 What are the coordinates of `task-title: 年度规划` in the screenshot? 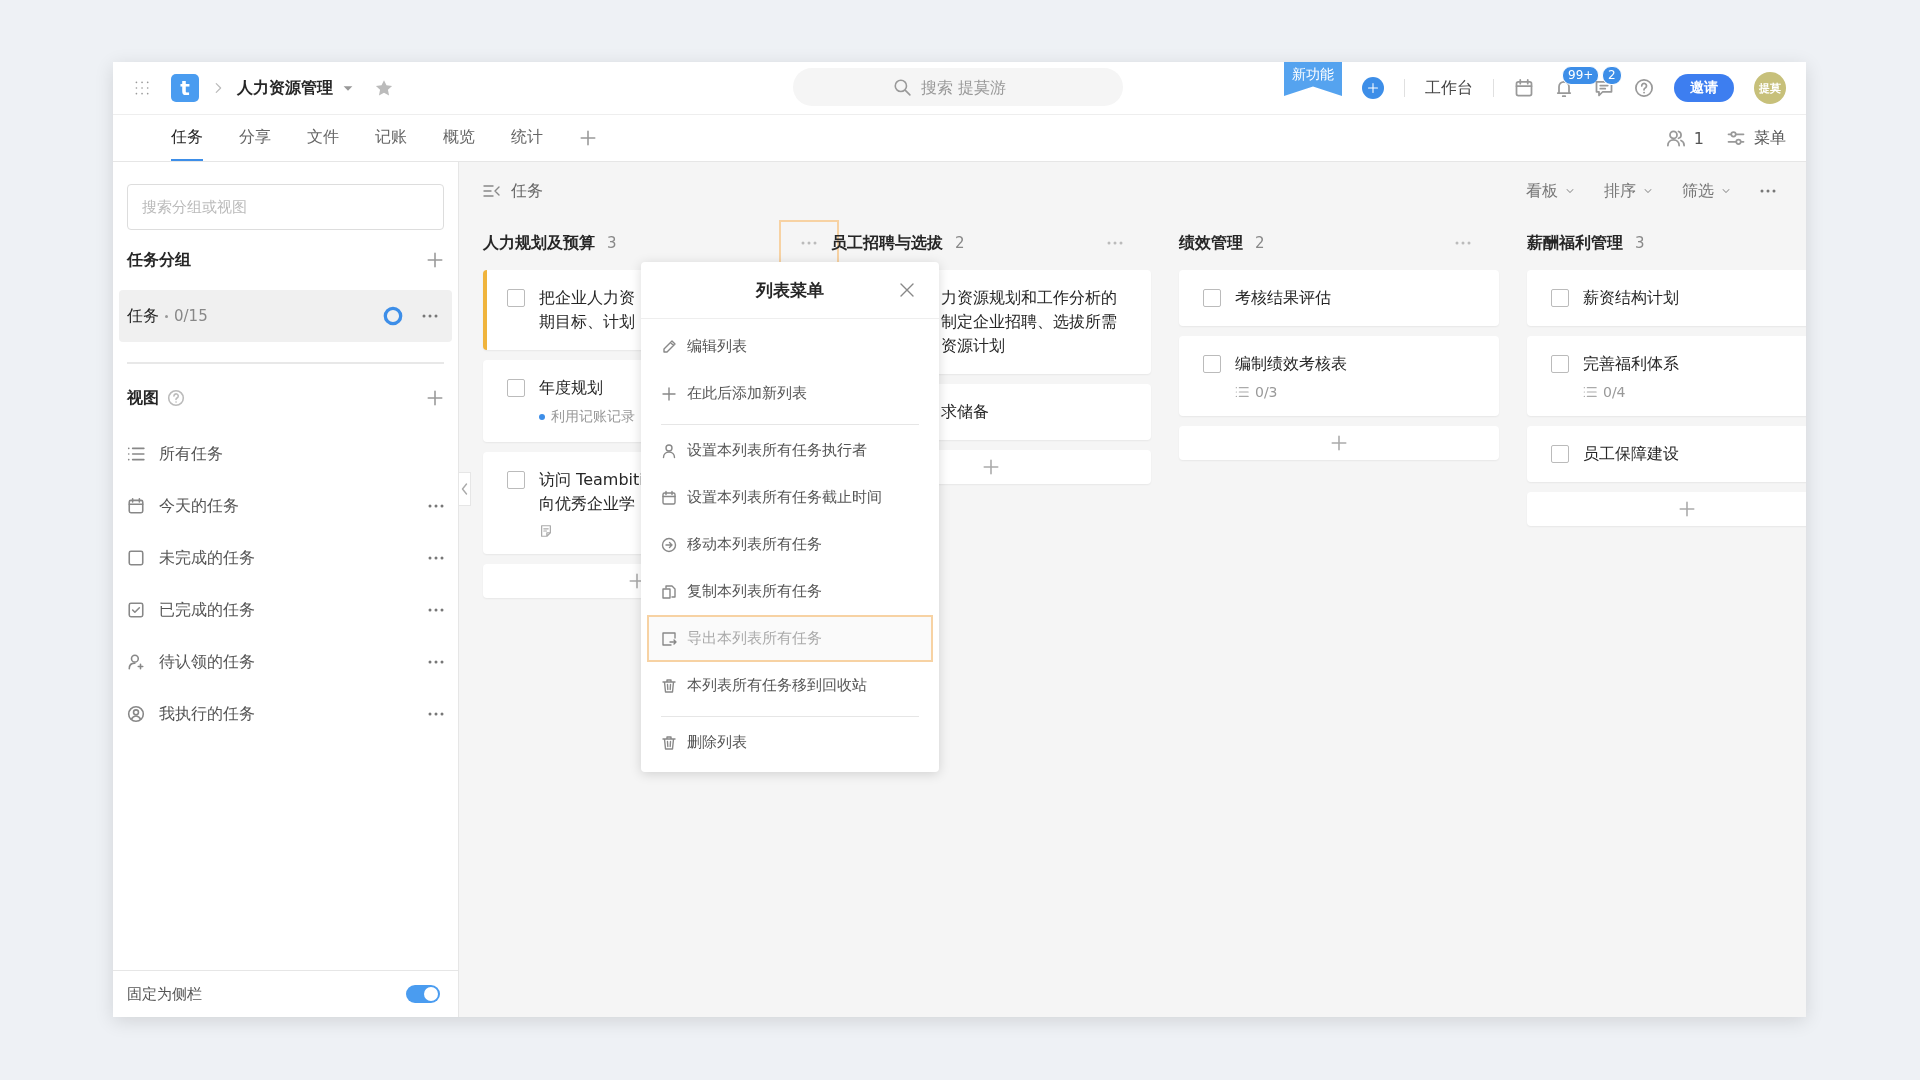 It's located at (571, 388).